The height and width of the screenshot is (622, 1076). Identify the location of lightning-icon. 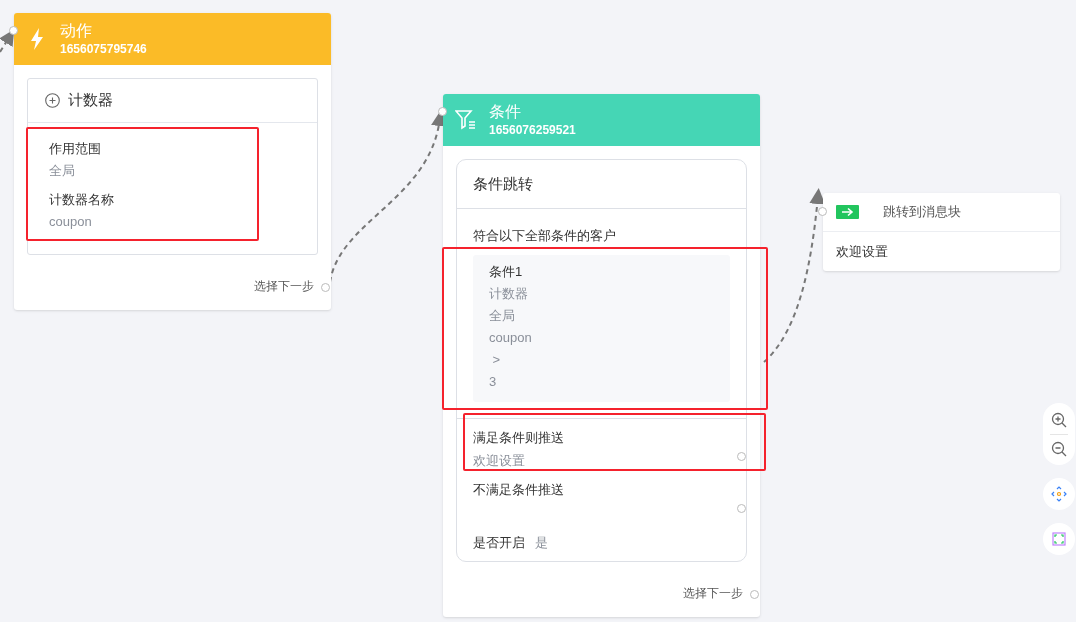
(37, 39).